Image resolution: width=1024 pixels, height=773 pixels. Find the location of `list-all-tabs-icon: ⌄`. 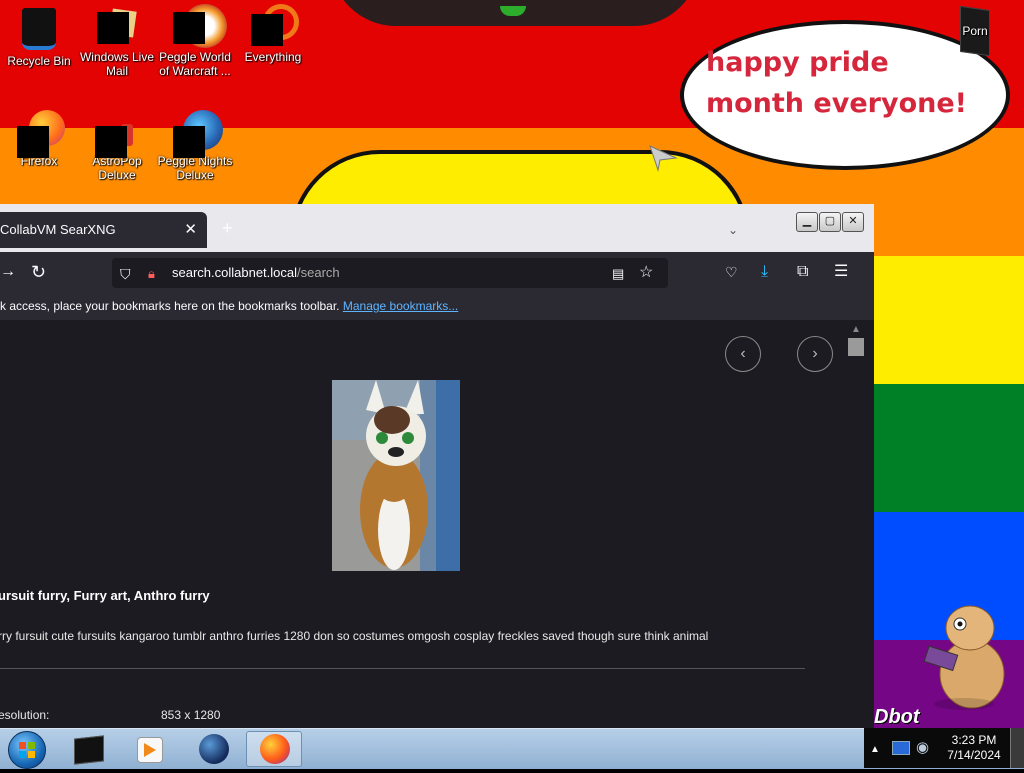

list-all-tabs-icon: ⌄ is located at coordinates (733, 230).